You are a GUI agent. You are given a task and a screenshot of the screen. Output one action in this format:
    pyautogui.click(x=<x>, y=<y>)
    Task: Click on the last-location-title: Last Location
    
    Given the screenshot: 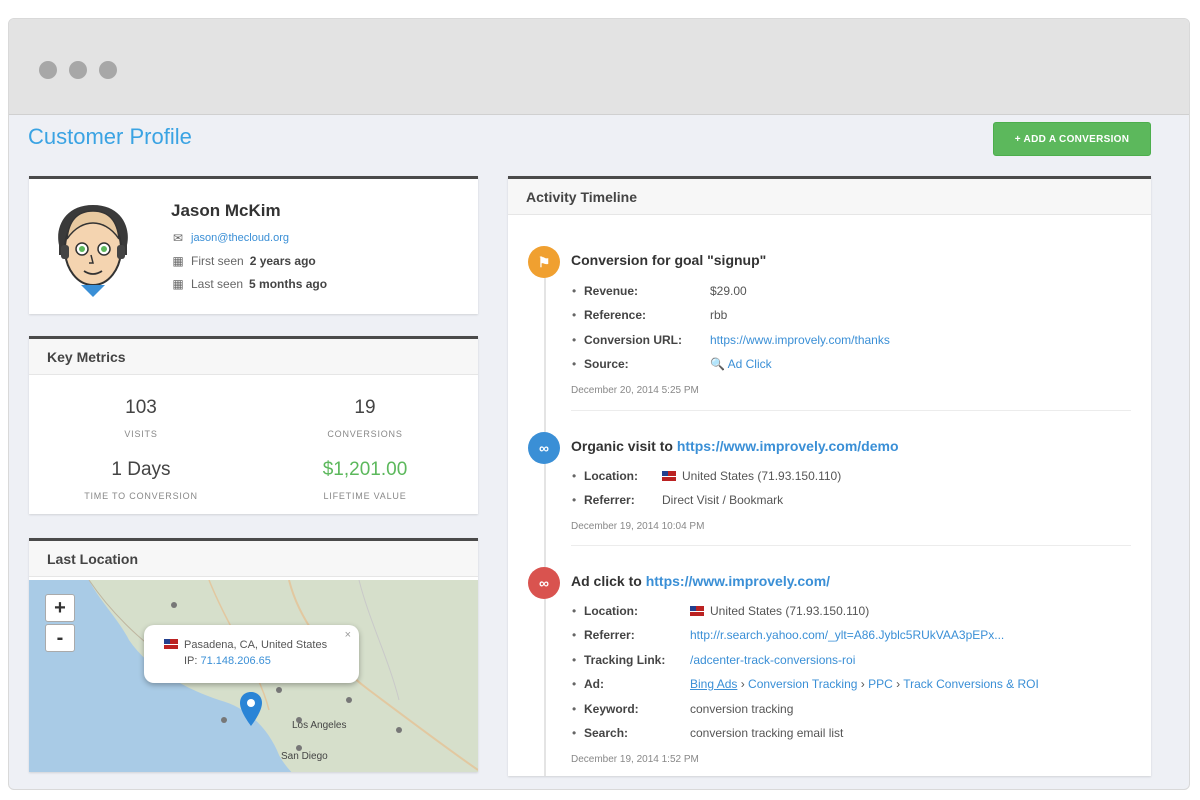 What is the action you would take?
    pyautogui.click(x=253, y=559)
    